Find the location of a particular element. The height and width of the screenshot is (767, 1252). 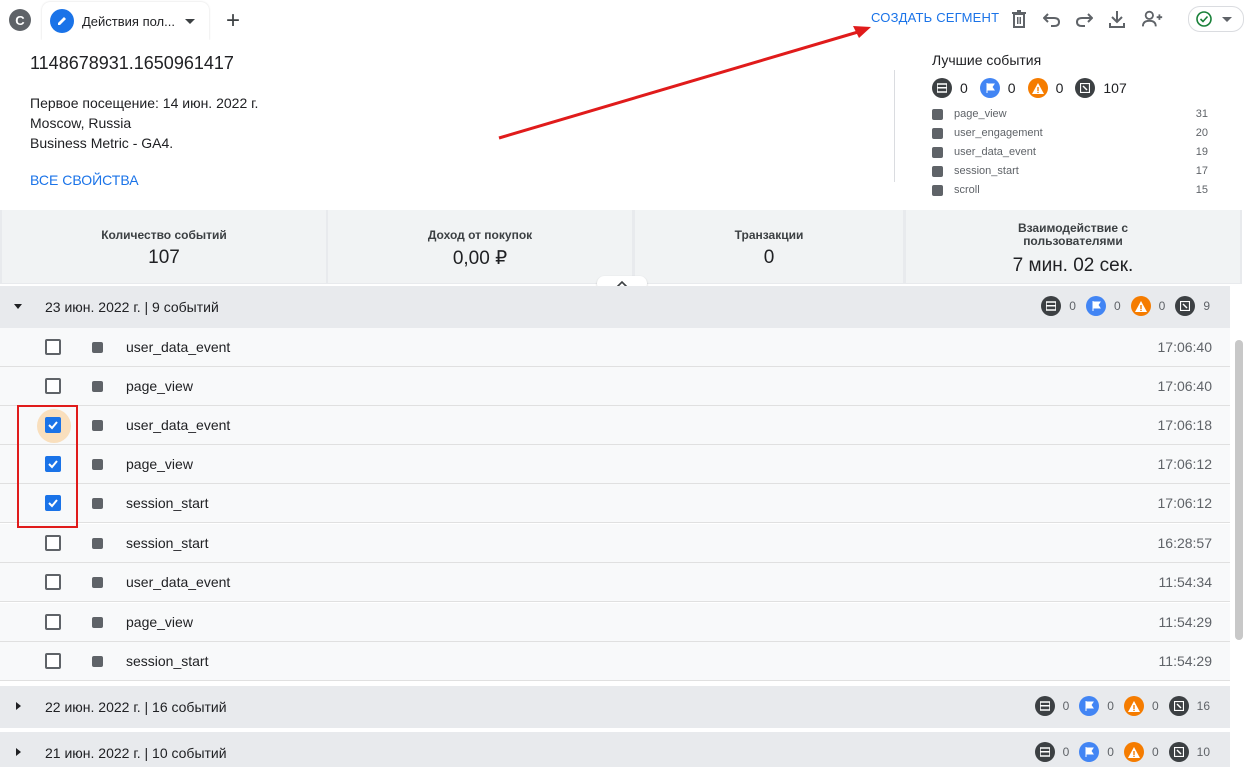

event-count: 9 is located at coordinates (1206, 306).